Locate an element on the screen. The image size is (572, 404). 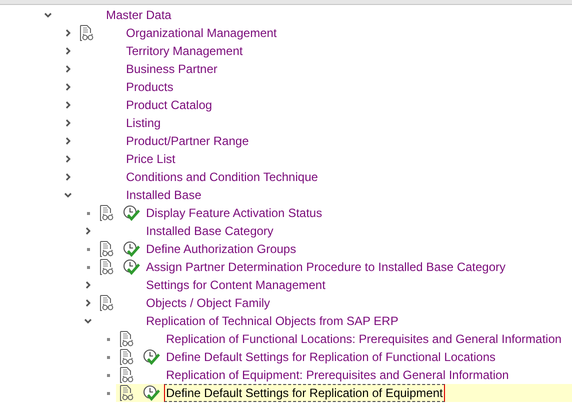
tree-node-label: Replication of Equipment: Prerequisites and General Information is located at coordinates (337, 375).